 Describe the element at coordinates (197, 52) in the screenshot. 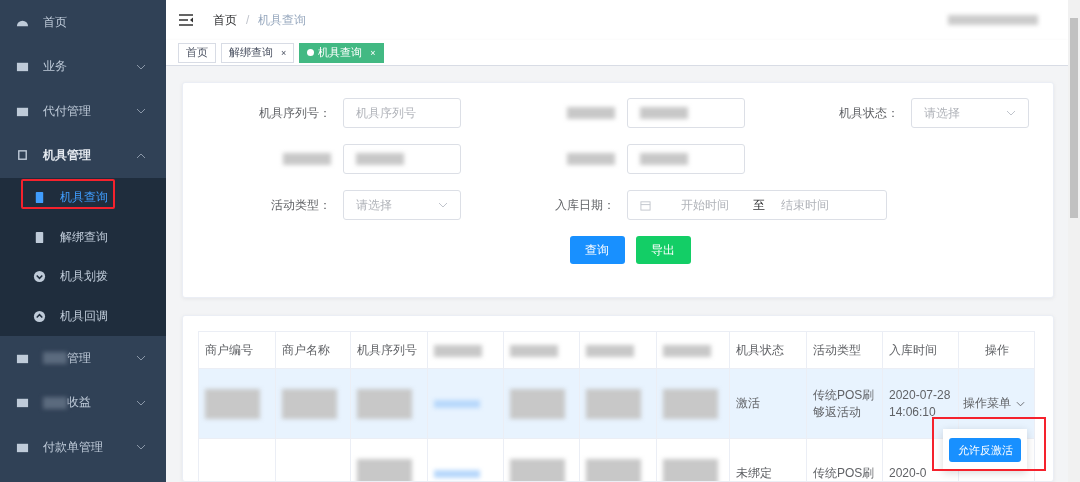

I see `tab: 首页` at that location.